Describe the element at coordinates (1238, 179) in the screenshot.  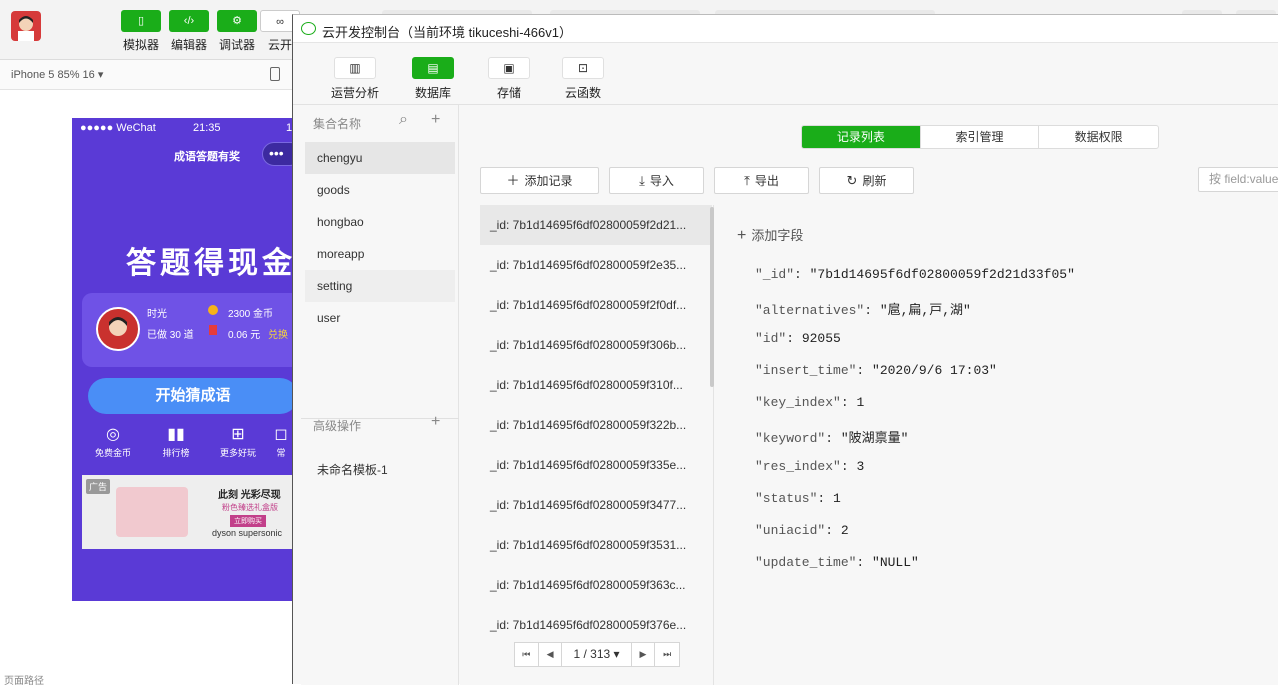
I see `filter-input: 按 field:value` at that location.